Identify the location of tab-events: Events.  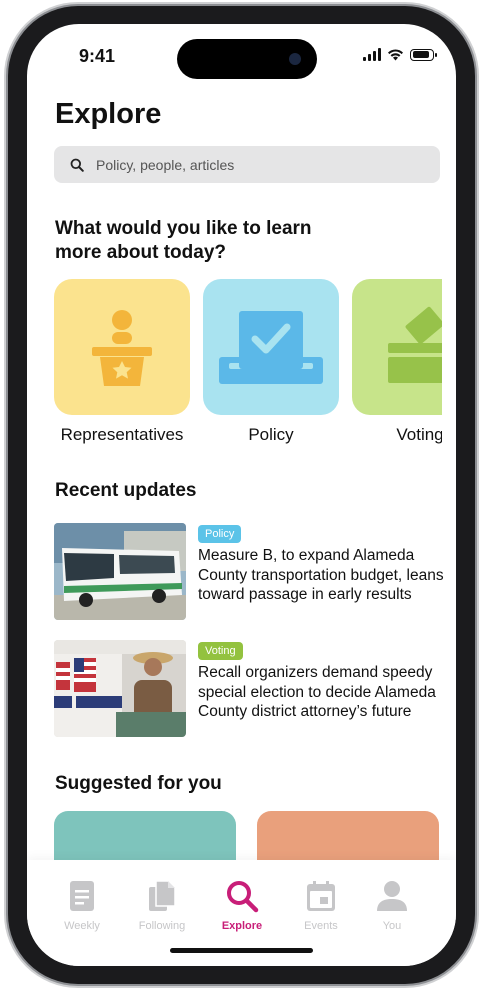
(321, 905).